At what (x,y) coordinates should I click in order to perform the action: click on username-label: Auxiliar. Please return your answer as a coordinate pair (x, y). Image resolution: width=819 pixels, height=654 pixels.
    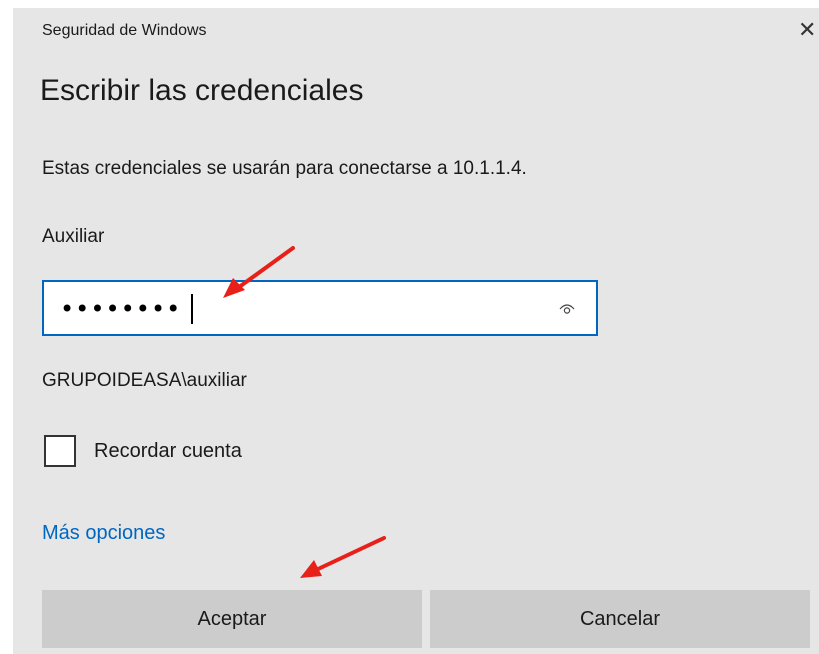
    Looking at the image, I should click on (73, 236).